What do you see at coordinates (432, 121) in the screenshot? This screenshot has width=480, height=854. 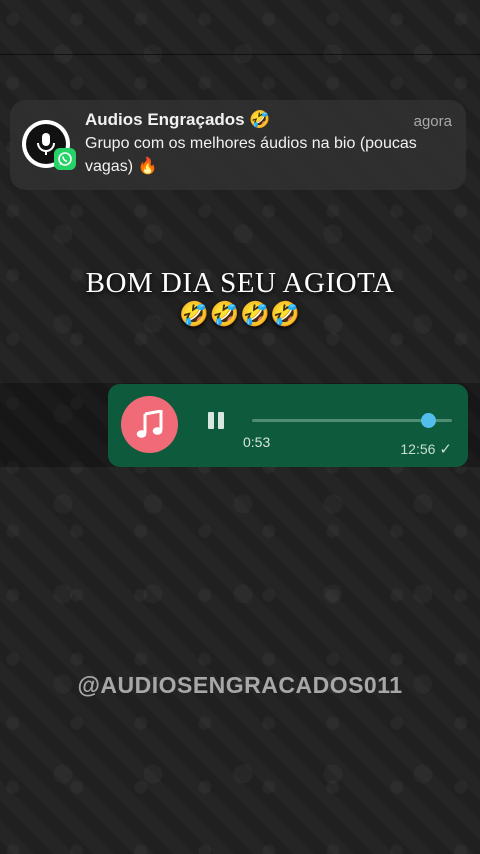 I see `notification-time: agora` at bounding box center [432, 121].